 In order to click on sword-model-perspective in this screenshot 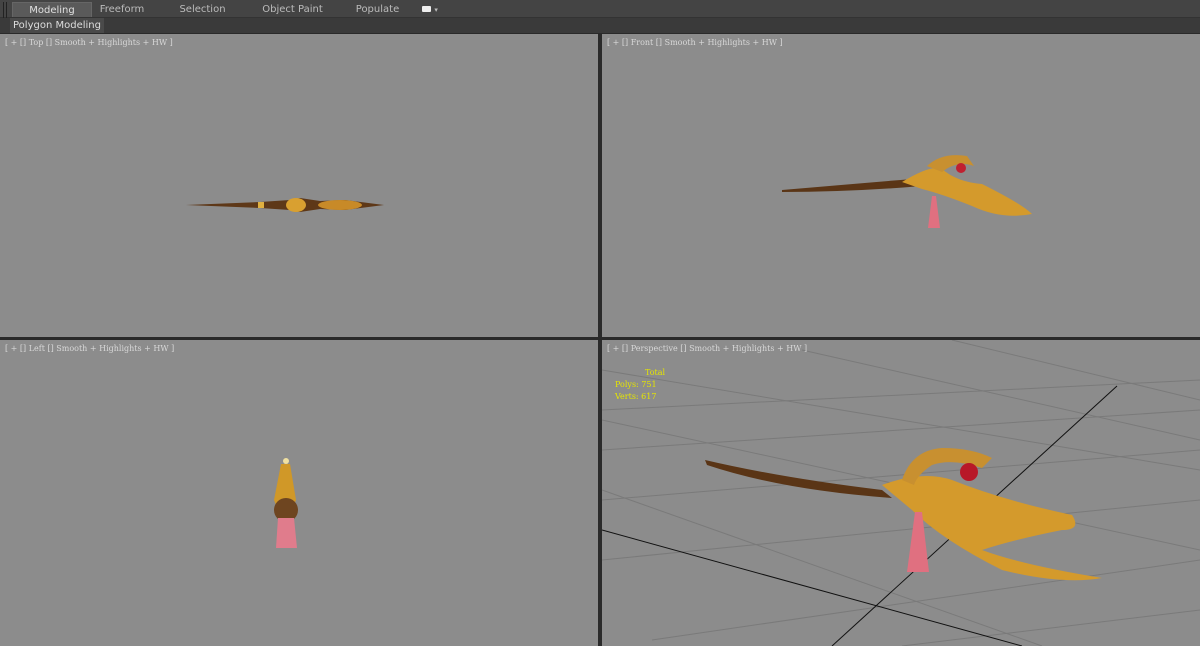, I will do `click(903, 514)`.